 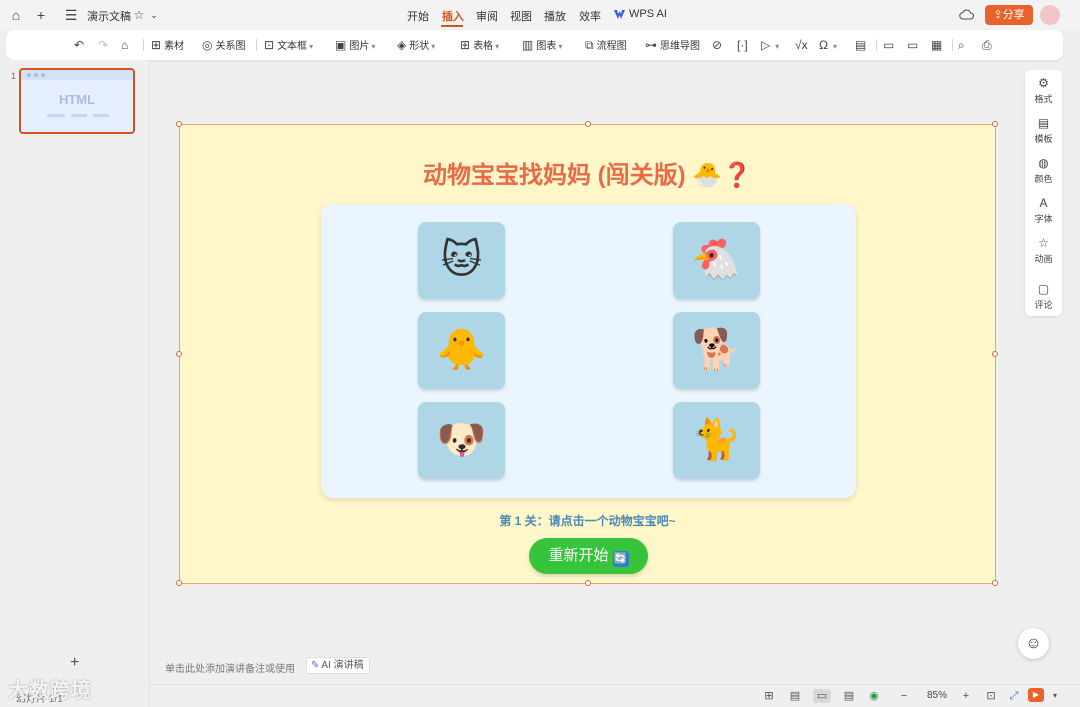 I want to click on textbox-button: ⊡ 文本框 ▾, so click(x=288, y=46).